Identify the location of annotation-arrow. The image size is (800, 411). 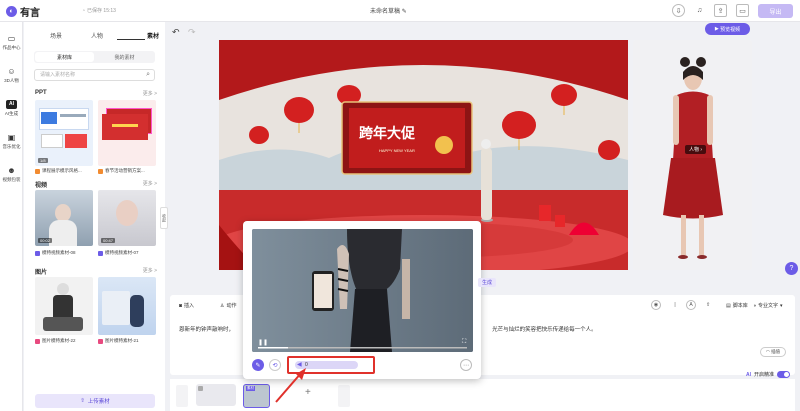
(290, 385).